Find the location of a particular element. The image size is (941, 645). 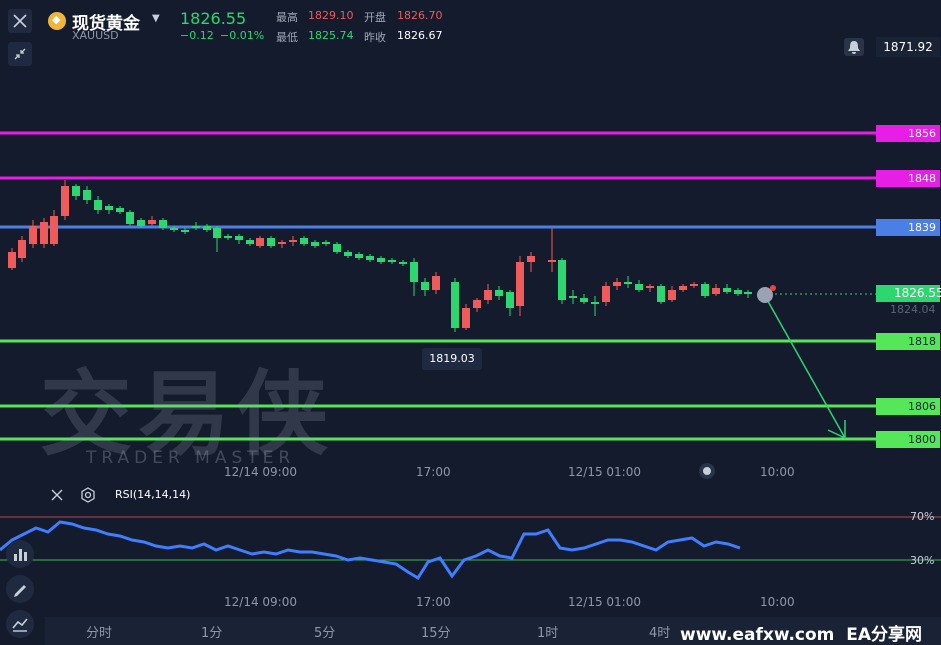

tab-intraday: 分时 is located at coordinates (99, 631).